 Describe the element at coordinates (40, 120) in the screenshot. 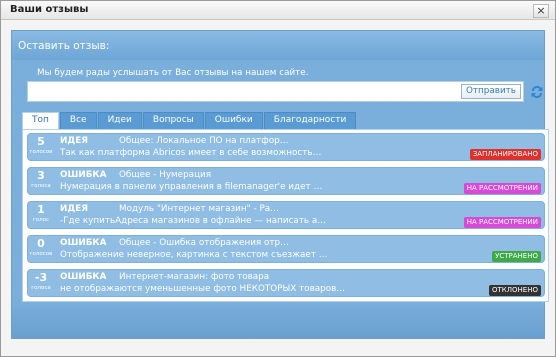

I see `tab-top: Топ` at that location.